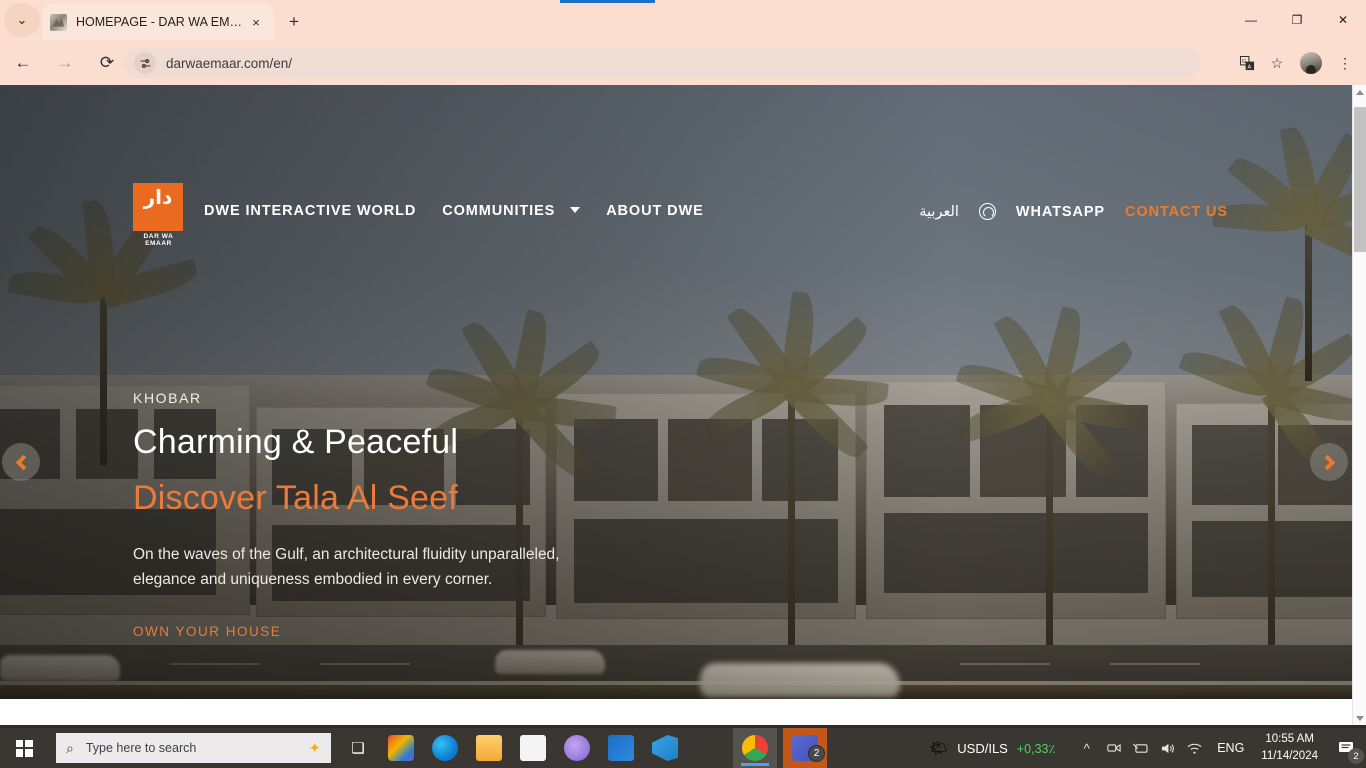 The height and width of the screenshot is (768, 1366). I want to click on chrome-taskbar-button, so click(755, 748).